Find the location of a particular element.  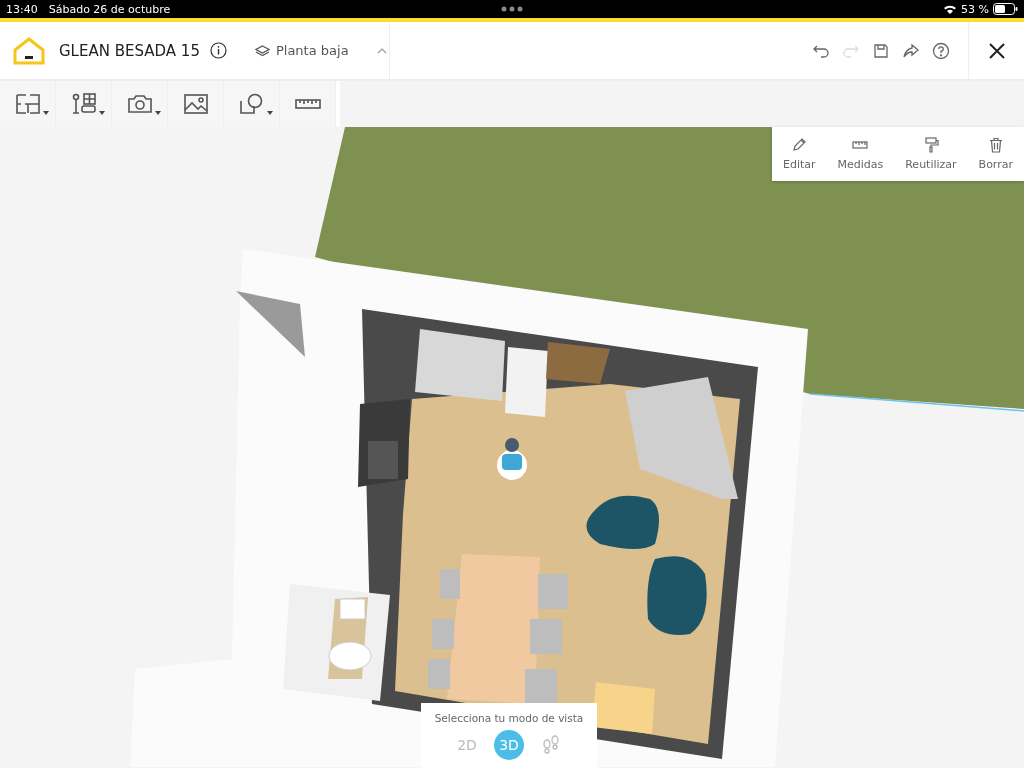

camera-tool-button is located at coordinates (140, 104).